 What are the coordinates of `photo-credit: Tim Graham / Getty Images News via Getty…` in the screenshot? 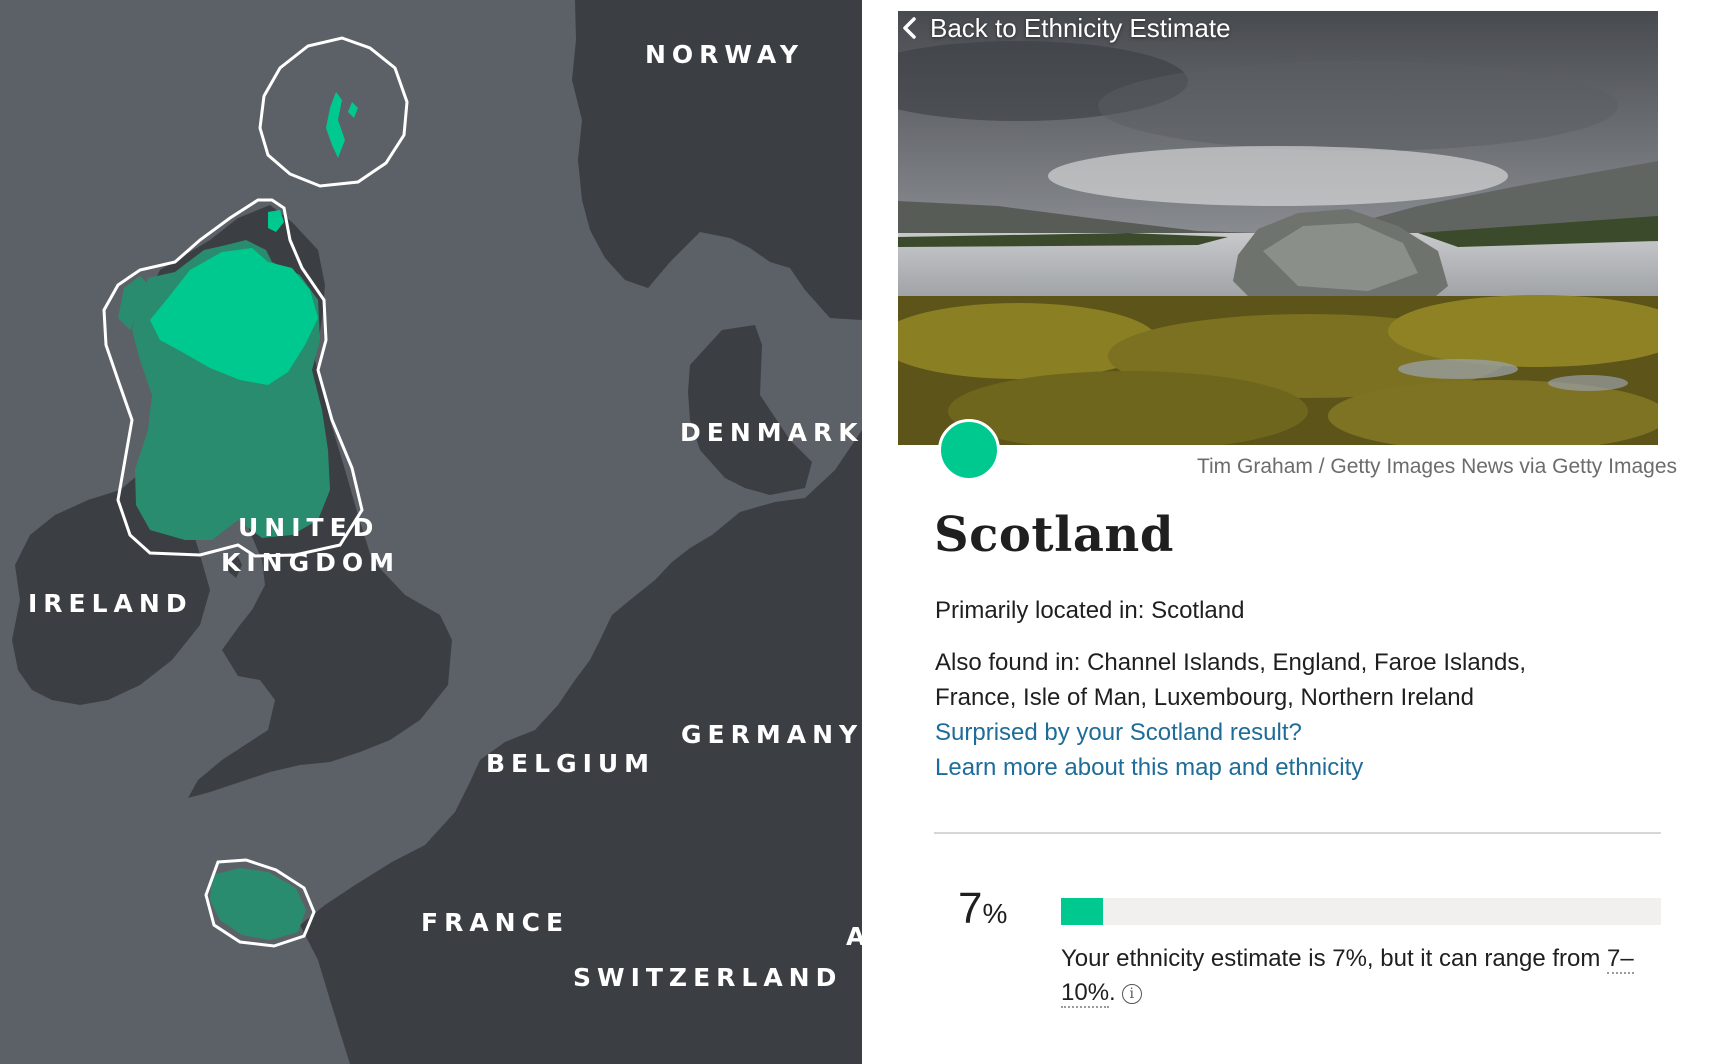 It's located at (1436, 466).